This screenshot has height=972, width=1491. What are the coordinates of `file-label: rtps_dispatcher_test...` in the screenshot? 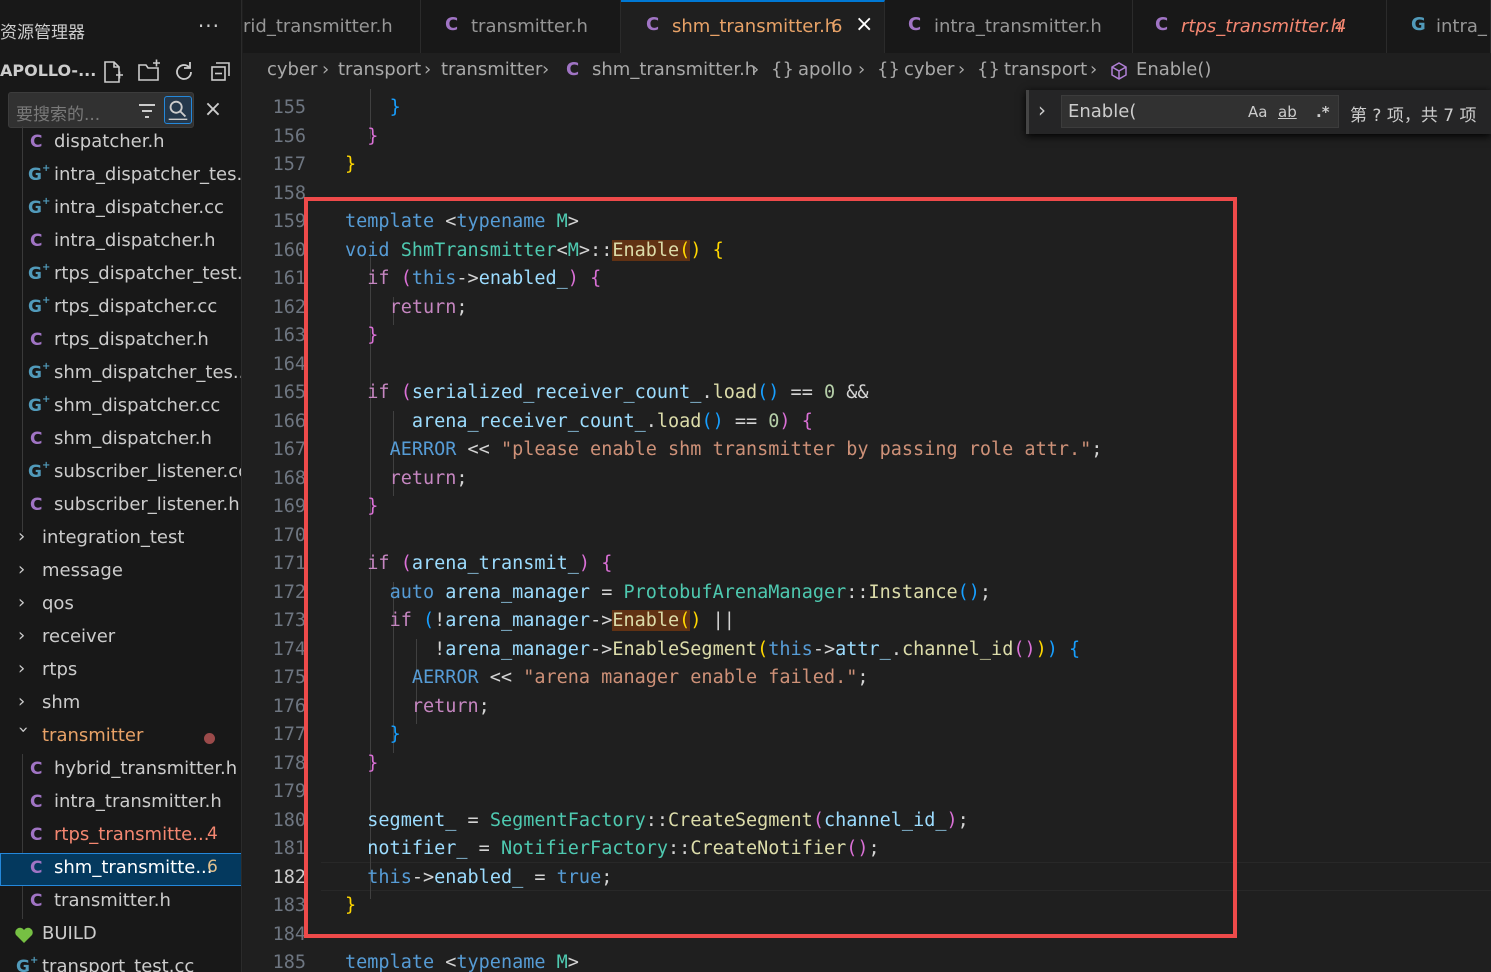 It's located at (148, 273).